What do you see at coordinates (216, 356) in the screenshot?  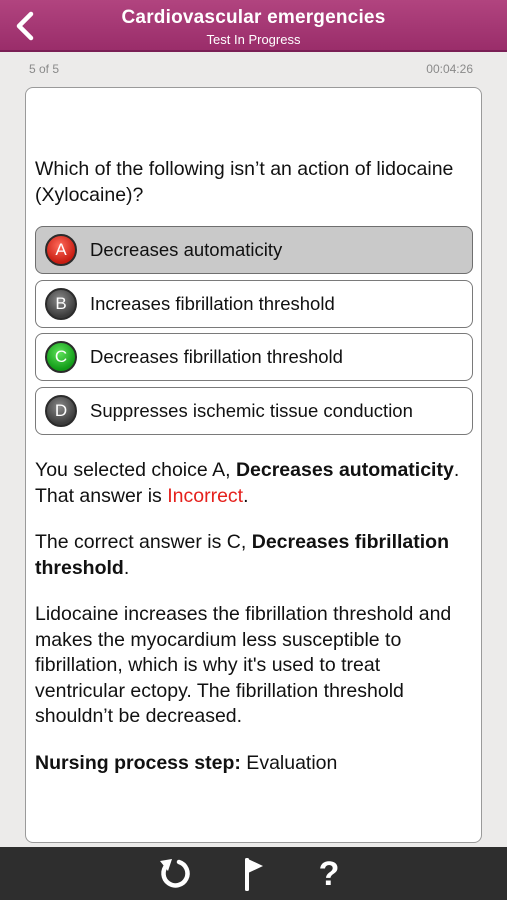 I see `choice-c-label: Decreases fibrillation threshold` at bounding box center [216, 356].